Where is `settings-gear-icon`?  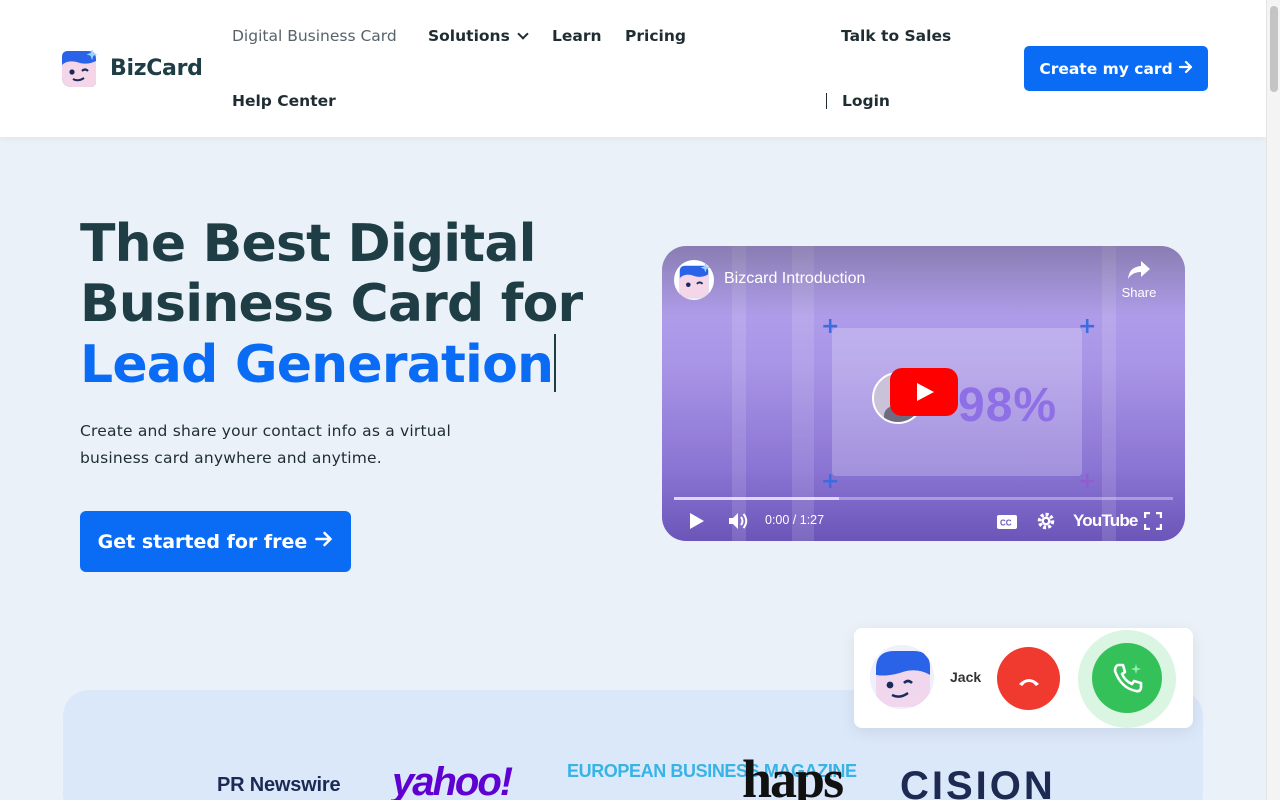
settings-gear-icon is located at coordinates (1046, 523).